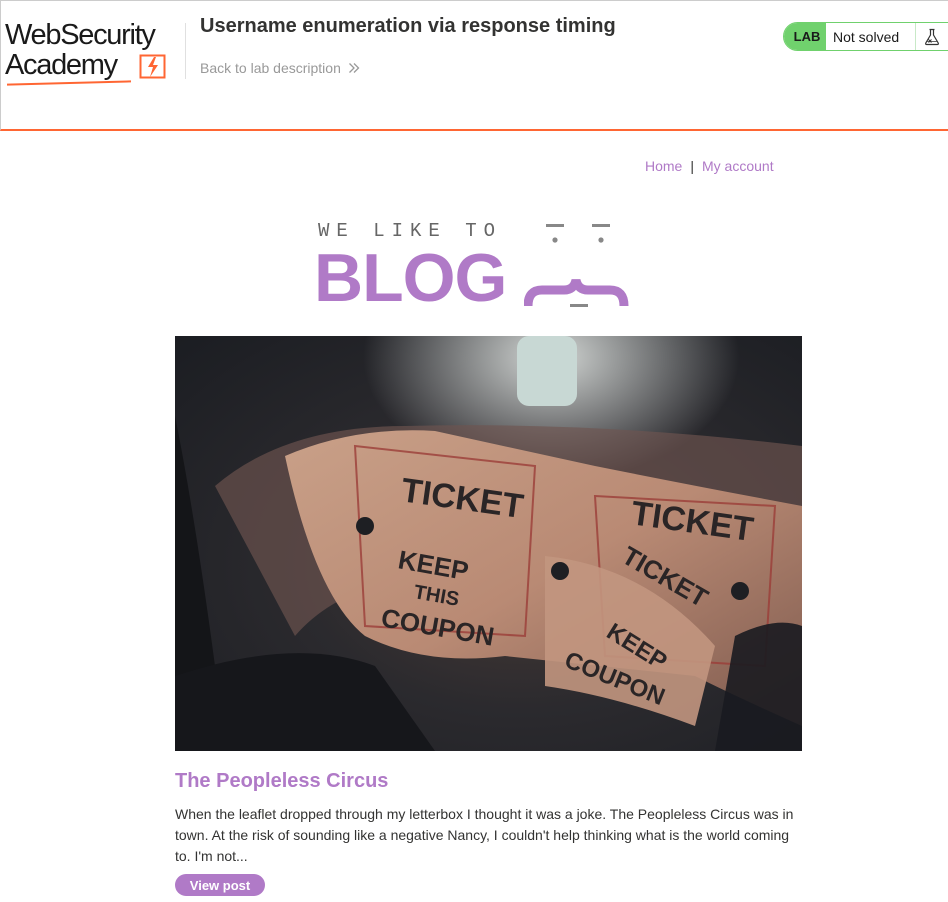 This screenshot has height=902, width=948. What do you see at coordinates (738, 166) in the screenshot?
I see `nav-my-account-link: My account` at bounding box center [738, 166].